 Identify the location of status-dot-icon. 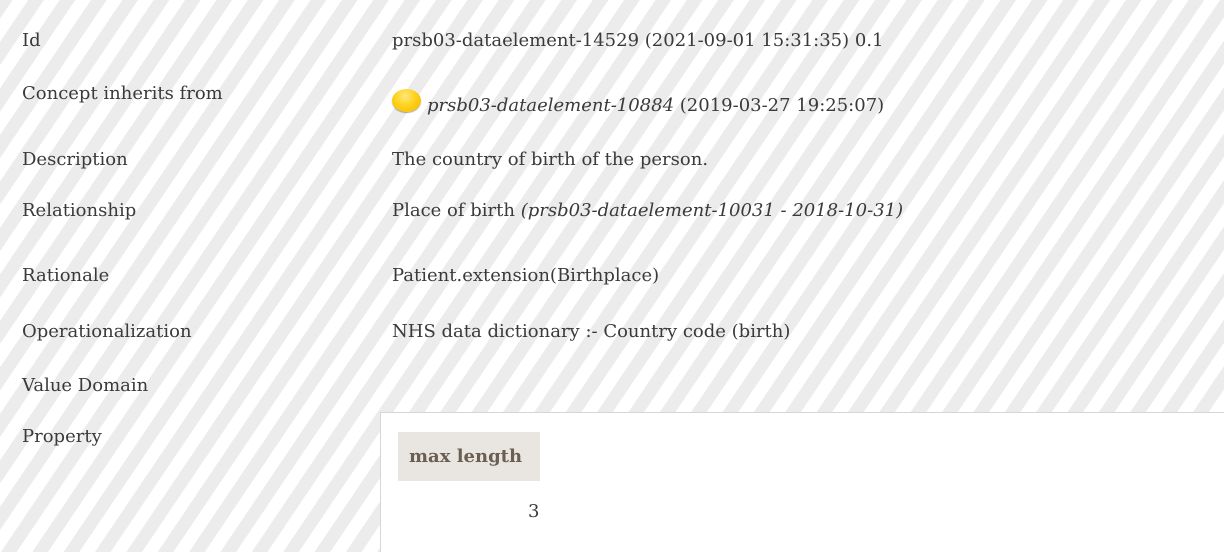
(406, 100).